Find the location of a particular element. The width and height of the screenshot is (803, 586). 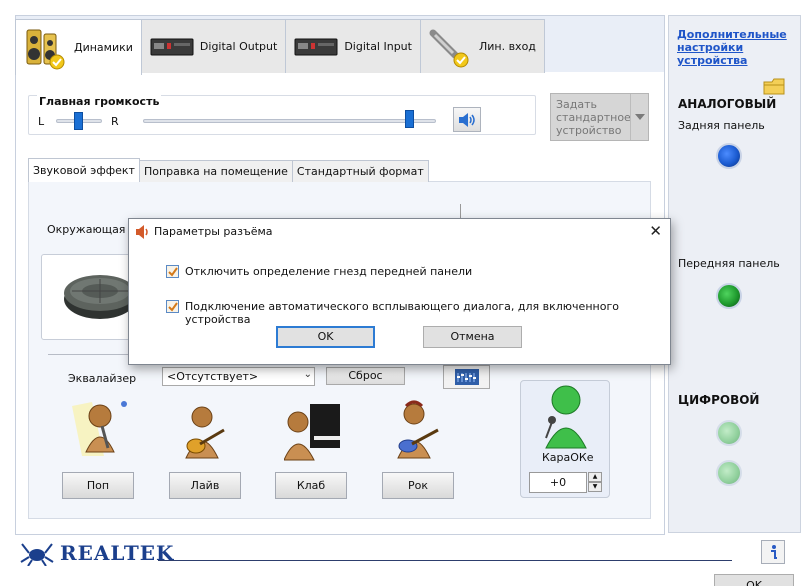

tab-digital-input: Digital Input is located at coordinates (353, 46).